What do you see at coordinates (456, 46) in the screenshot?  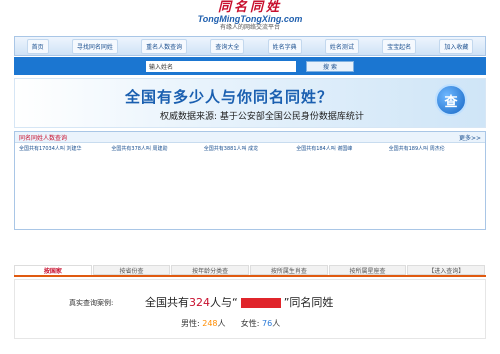 I see `nav-bookmark: 加入收藏` at bounding box center [456, 46].